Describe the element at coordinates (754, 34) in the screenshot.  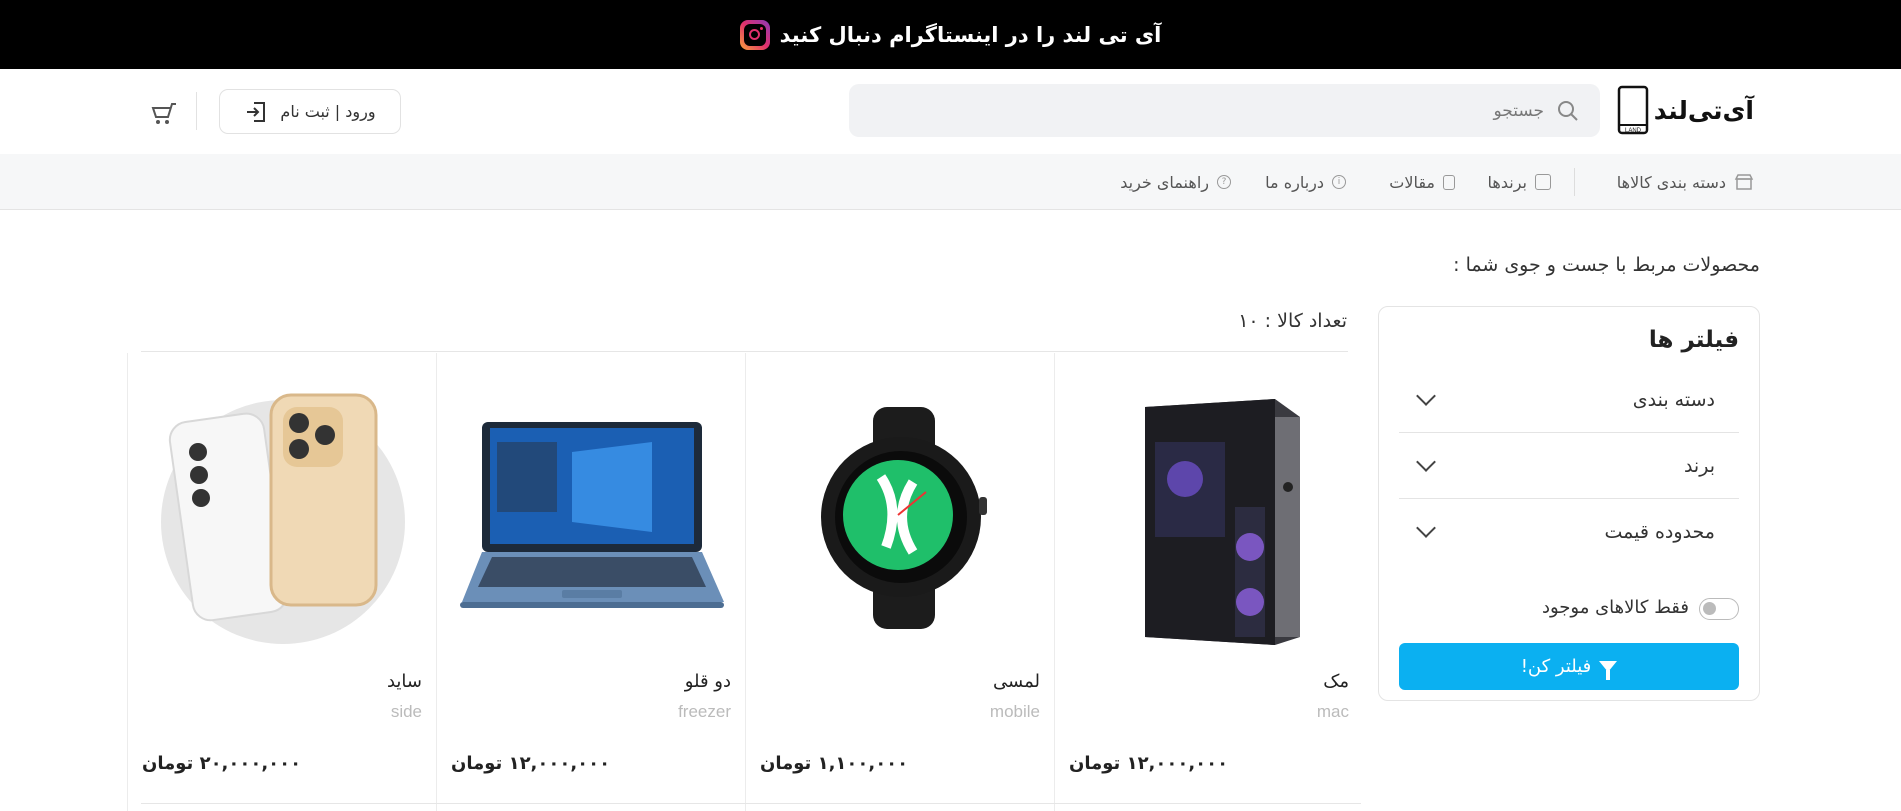
I see `instagram-icon` at that location.